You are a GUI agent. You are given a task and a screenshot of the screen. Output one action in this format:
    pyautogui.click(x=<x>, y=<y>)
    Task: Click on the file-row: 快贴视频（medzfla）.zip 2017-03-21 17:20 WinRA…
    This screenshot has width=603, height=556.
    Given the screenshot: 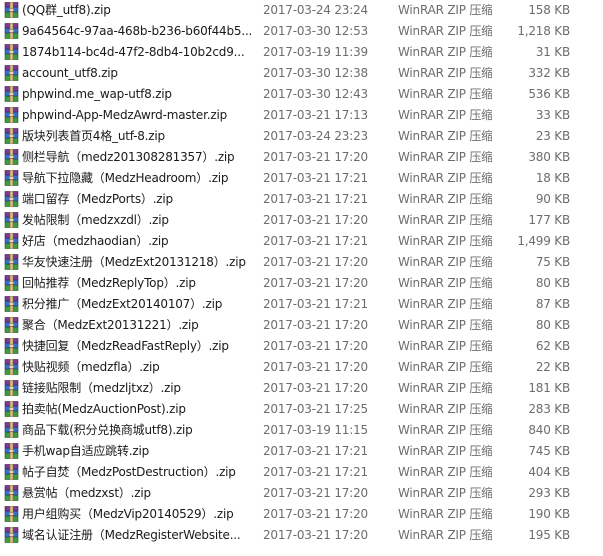 What is the action you would take?
    pyautogui.click(x=301, y=367)
    